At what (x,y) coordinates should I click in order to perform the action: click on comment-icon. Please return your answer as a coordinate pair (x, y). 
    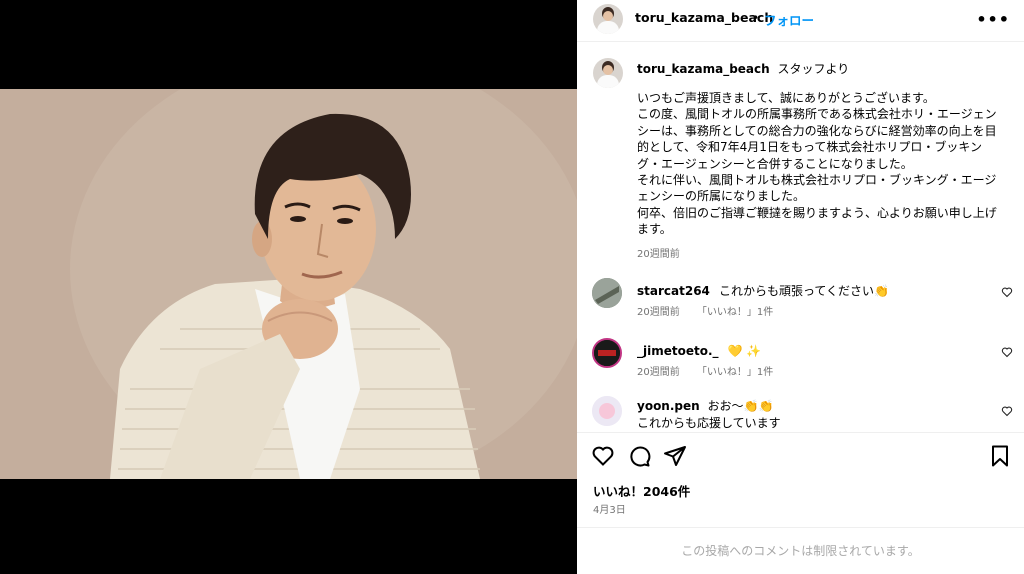
    Looking at the image, I should click on (639, 456).